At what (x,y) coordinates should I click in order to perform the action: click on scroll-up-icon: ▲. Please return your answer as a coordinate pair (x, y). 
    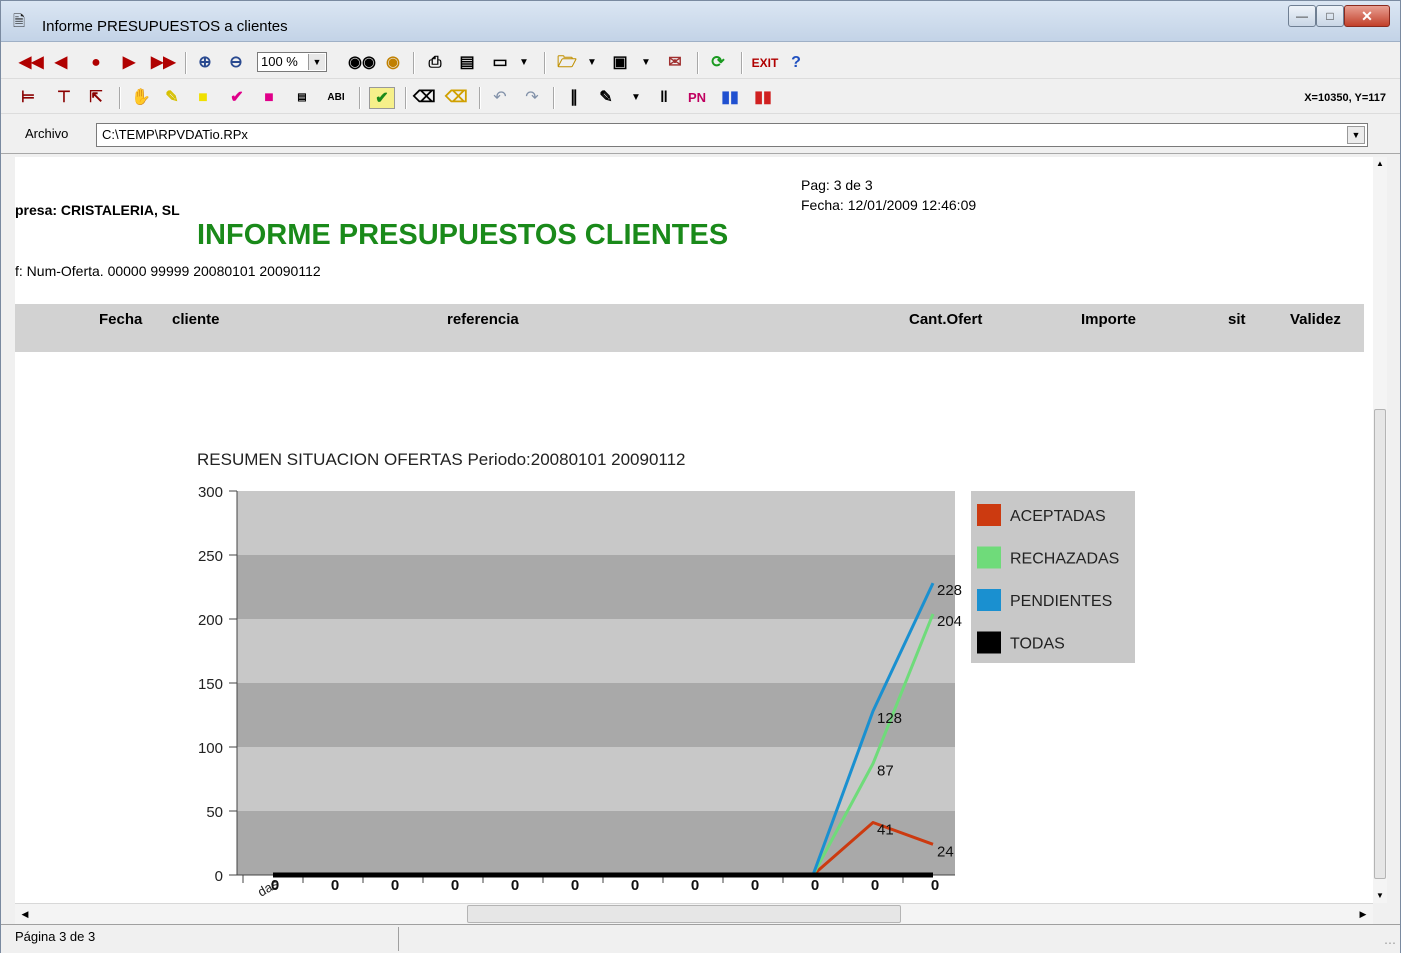
    Looking at the image, I should click on (1380, 164).